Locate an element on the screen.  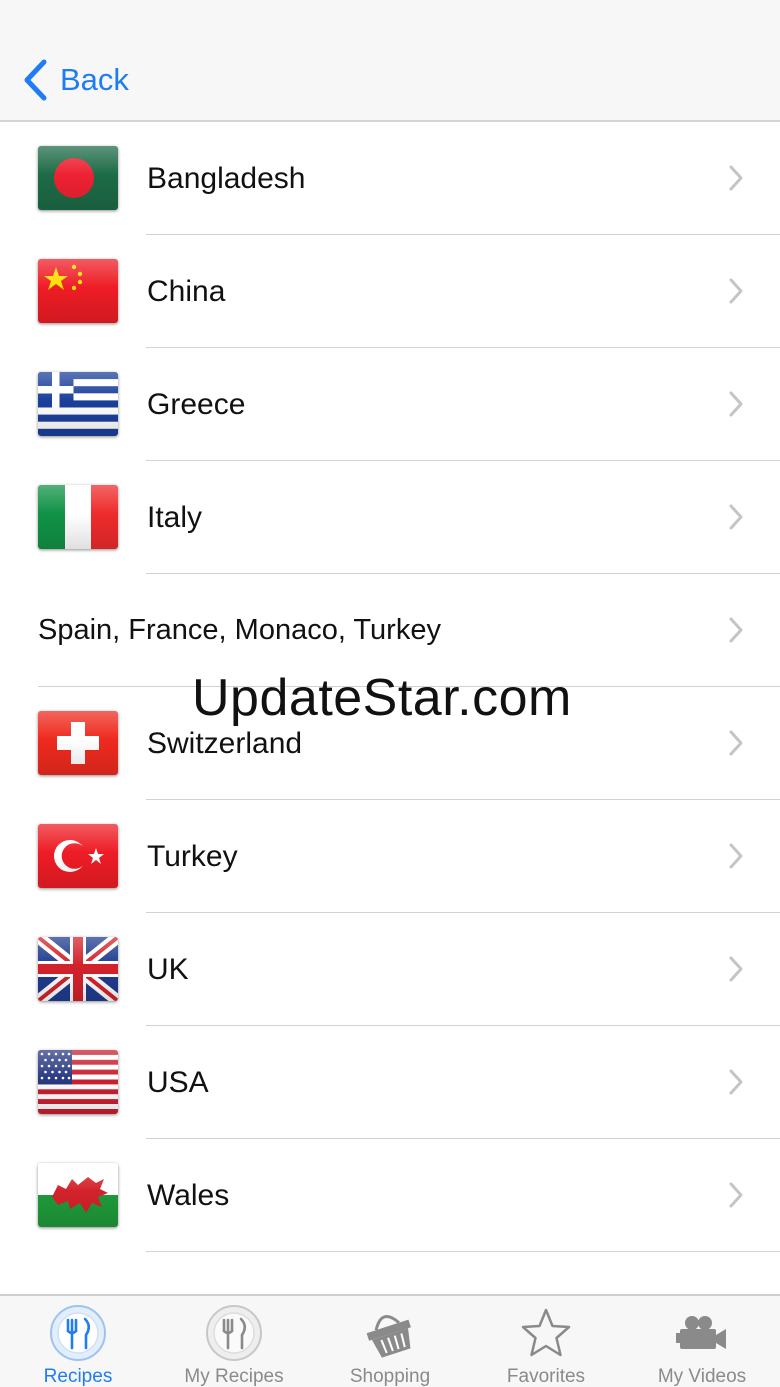
list-item-bangladesh: Bangladesh is located at coordinates (390, 178).